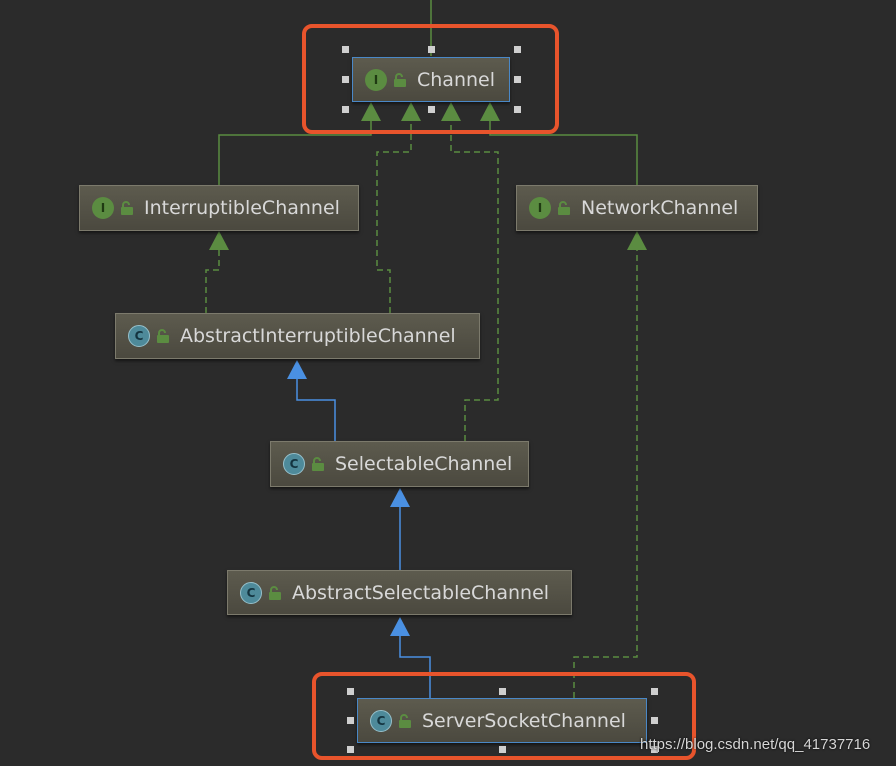 This screenshot has width=896, height=766. What do you see at coordinates (212, 280) in the screenshot?
I see `edge-abs-interruptible-to-interruptible` at bounding box center [212, 280].